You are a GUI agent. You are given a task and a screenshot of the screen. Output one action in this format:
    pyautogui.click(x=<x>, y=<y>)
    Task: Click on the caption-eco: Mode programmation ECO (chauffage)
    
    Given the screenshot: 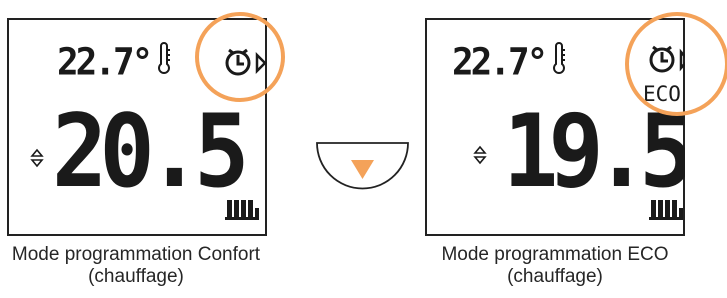 What is the action you would take?
    pyautogui.click(x=555, y=266)
    